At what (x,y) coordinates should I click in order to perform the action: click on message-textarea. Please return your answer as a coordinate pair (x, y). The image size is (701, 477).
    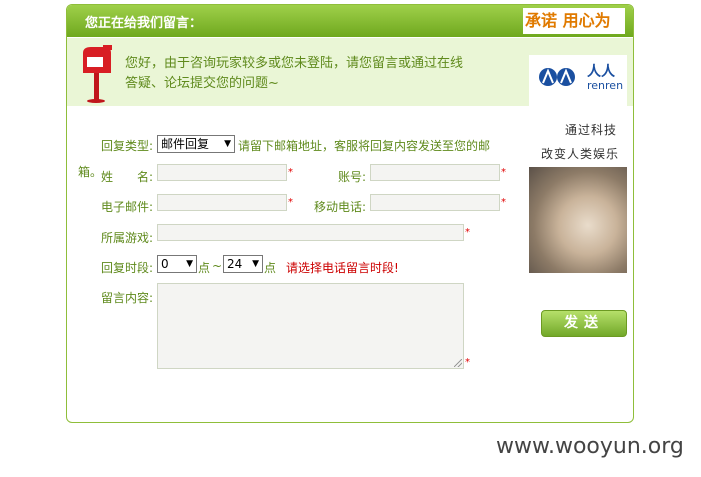
    Looking at the image, I should click on (310, 326).